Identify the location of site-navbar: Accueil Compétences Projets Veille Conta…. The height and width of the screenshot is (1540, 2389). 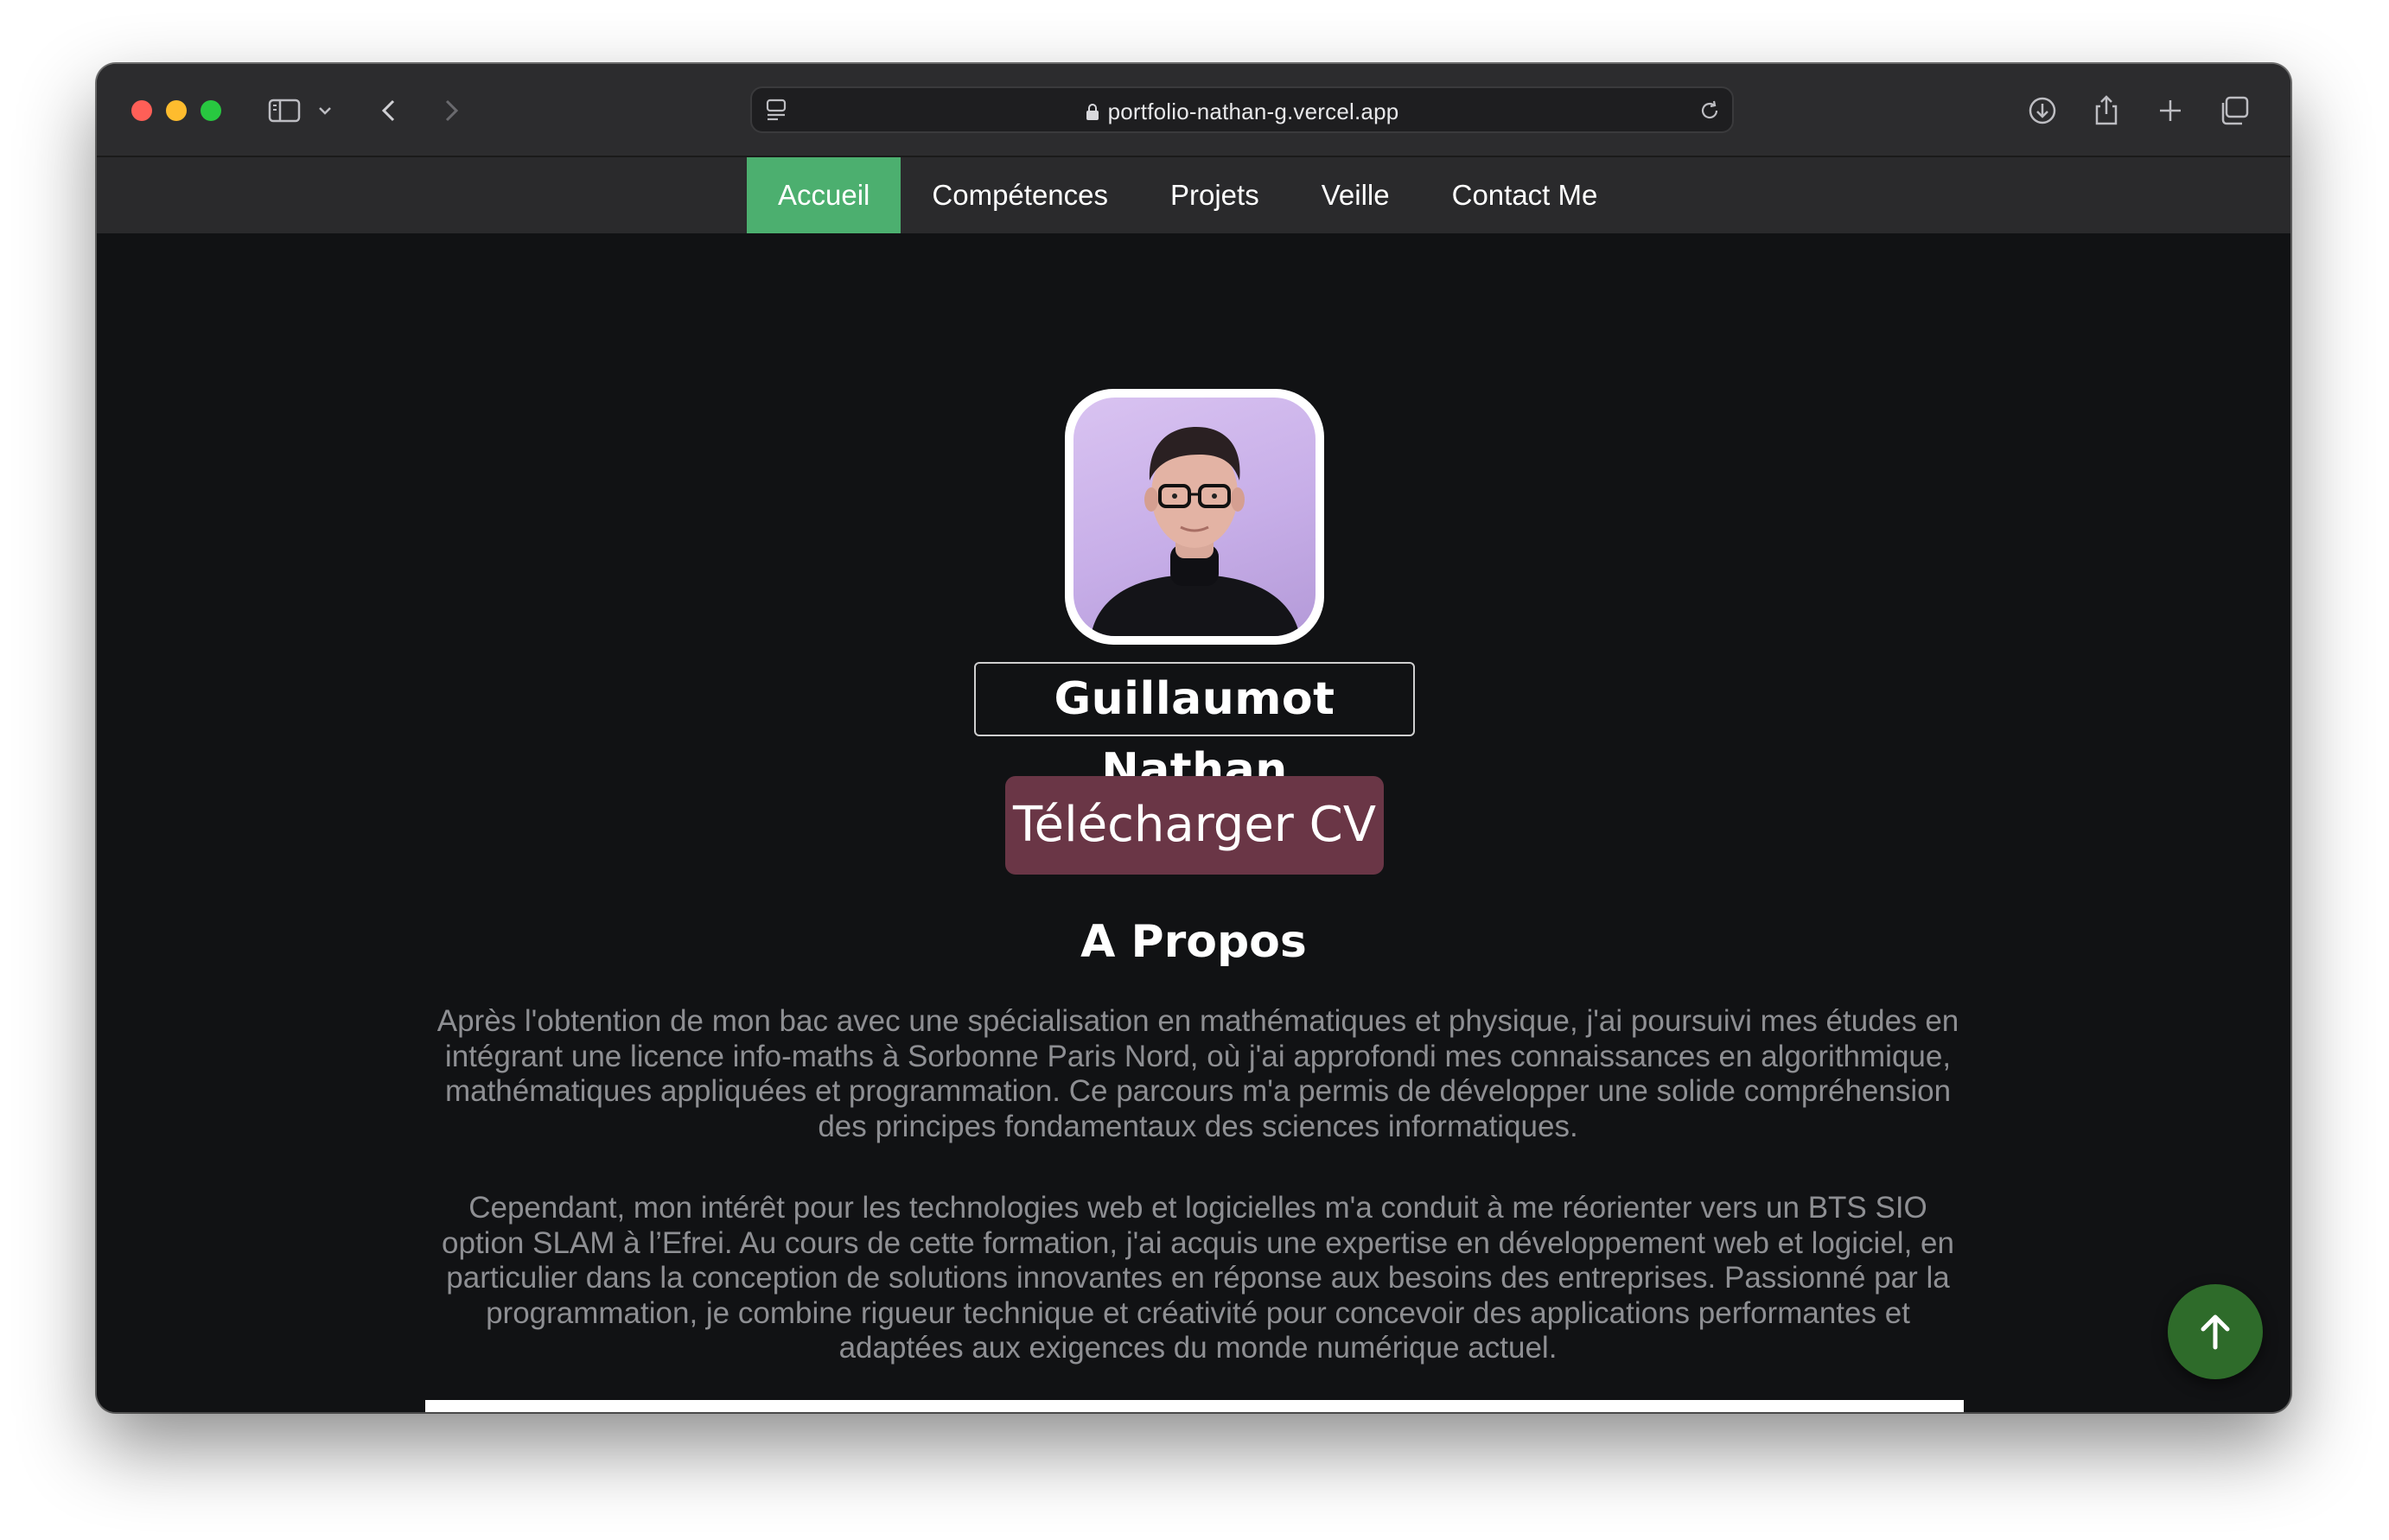
(1193, 195).